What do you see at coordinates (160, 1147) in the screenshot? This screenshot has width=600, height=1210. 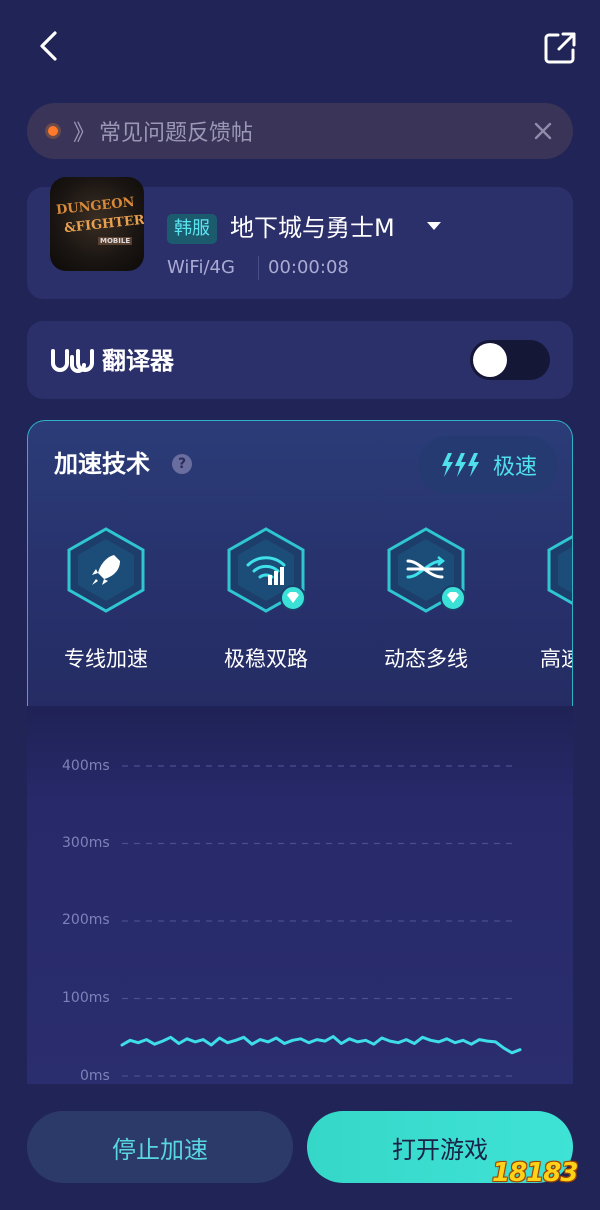 I see `stop-acceleration-button: 停止加速` at bounding box center [160, 1147].